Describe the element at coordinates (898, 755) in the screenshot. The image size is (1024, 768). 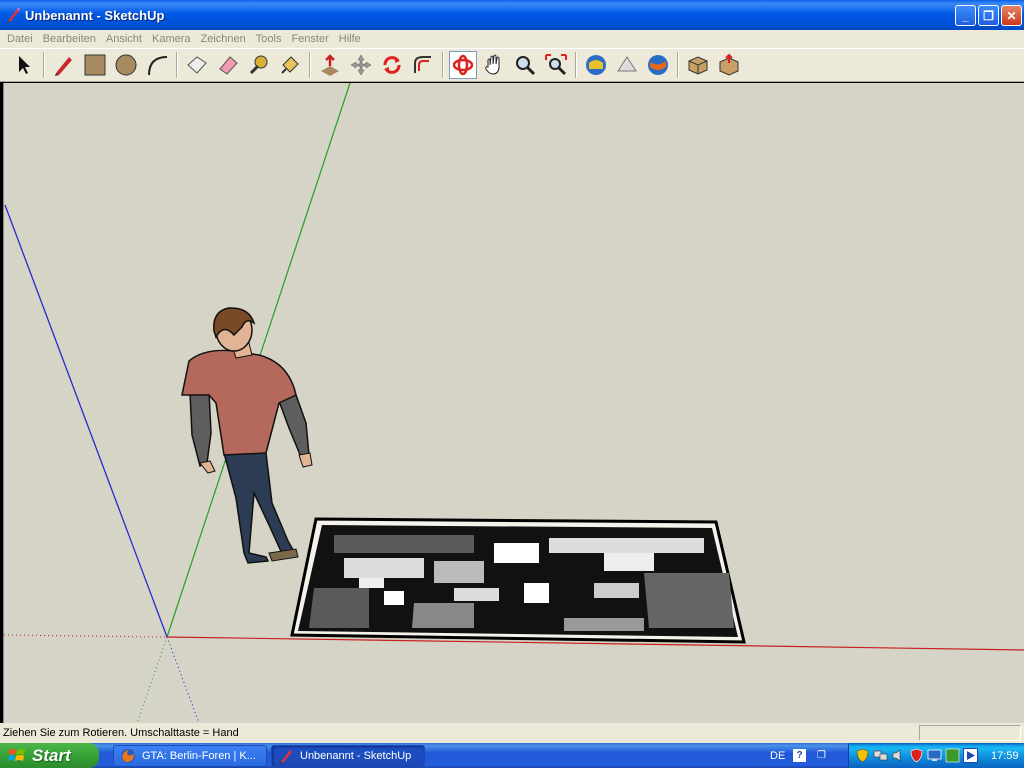
I see `volume-icon` at that location.